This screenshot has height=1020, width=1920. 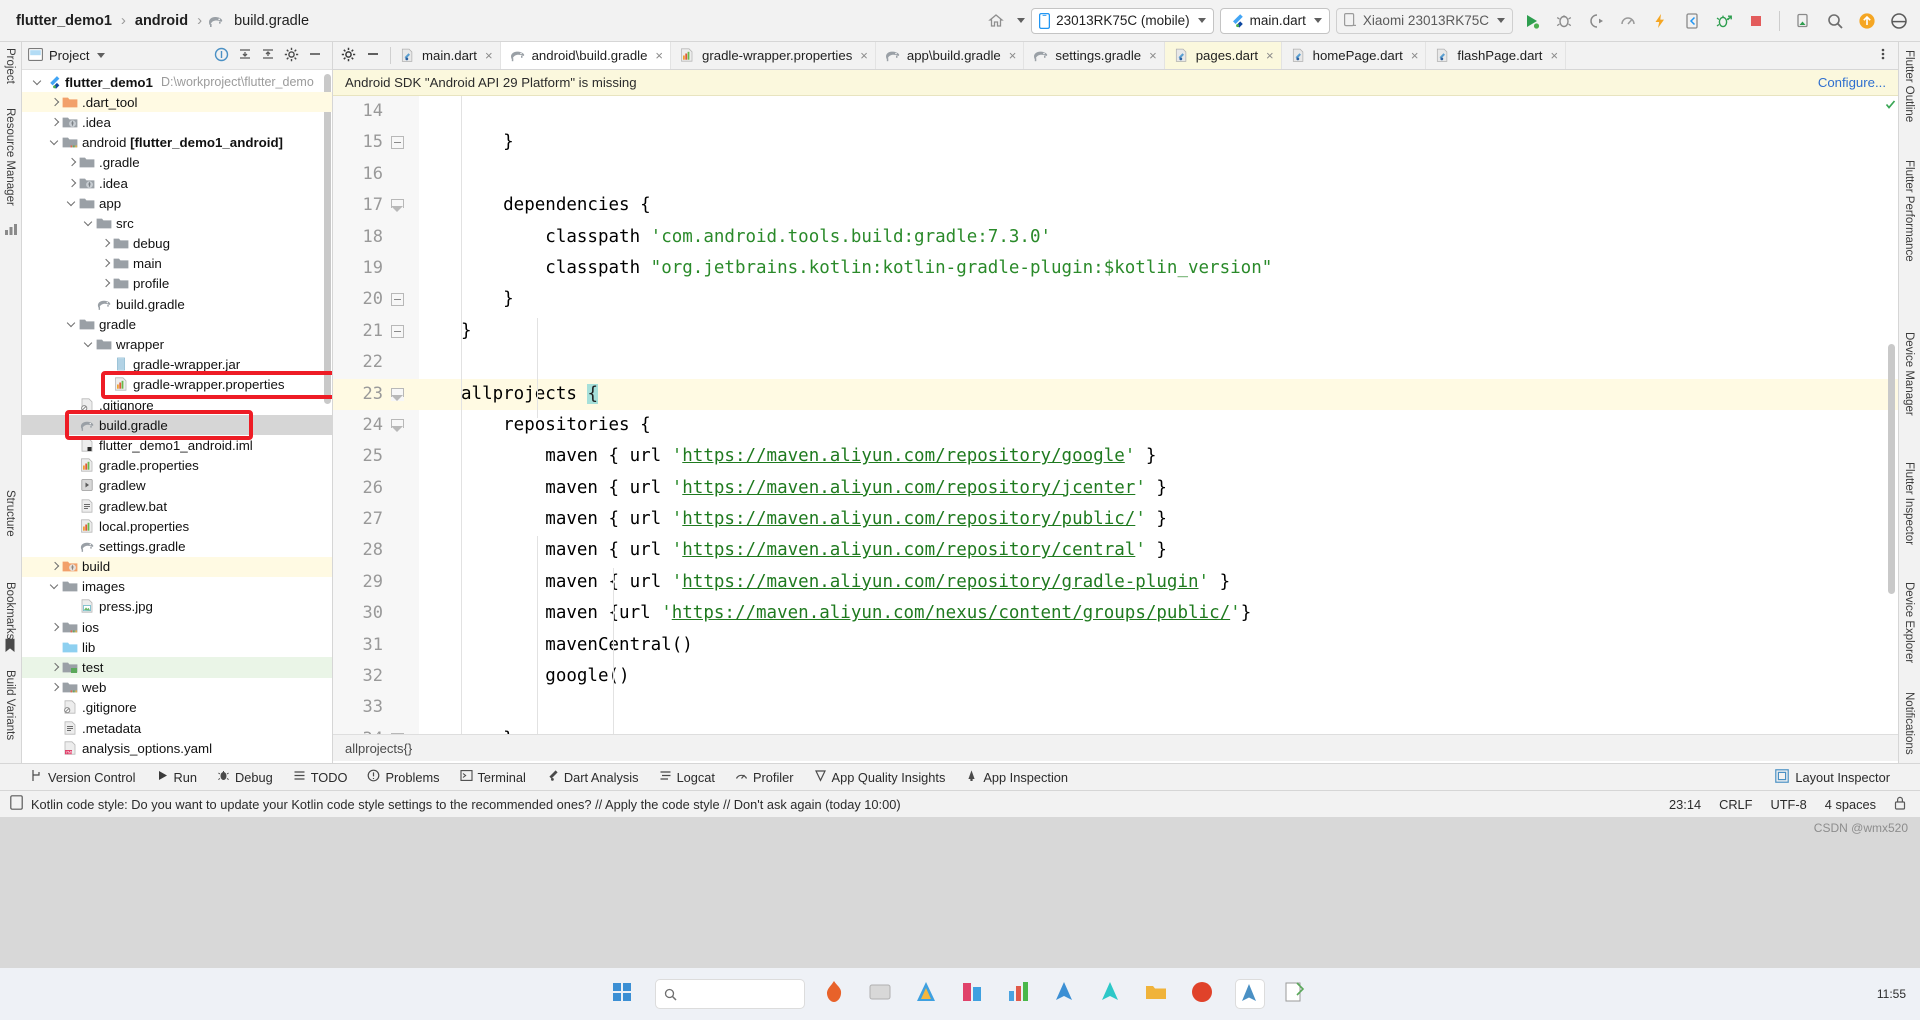 I want to click on editor-tab: app\build.gradle ×, so click(x=950, y=55).